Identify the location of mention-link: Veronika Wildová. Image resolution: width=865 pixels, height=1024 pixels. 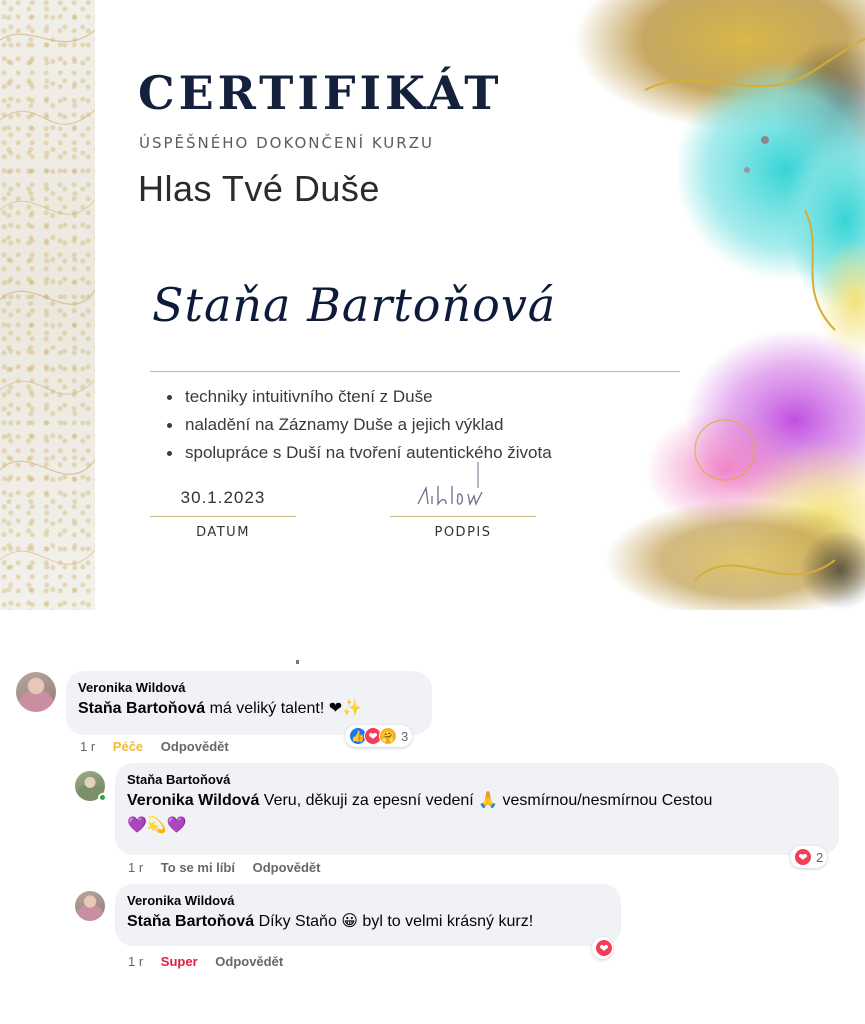
(193, 800).